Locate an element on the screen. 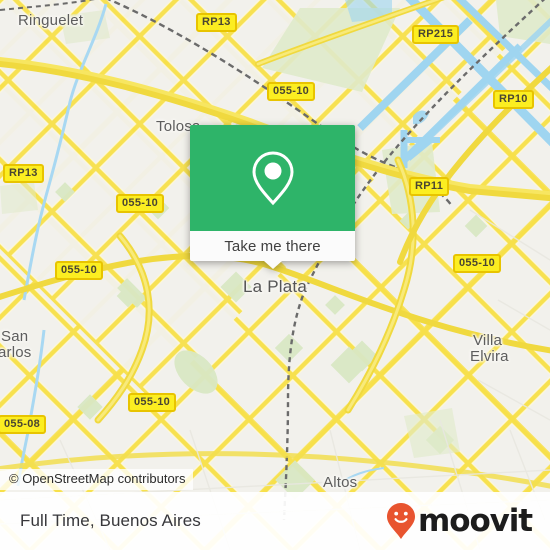 The image size is (550, 550). road-shield-05510-north: 055-10 is located at coordinates (291, 91).